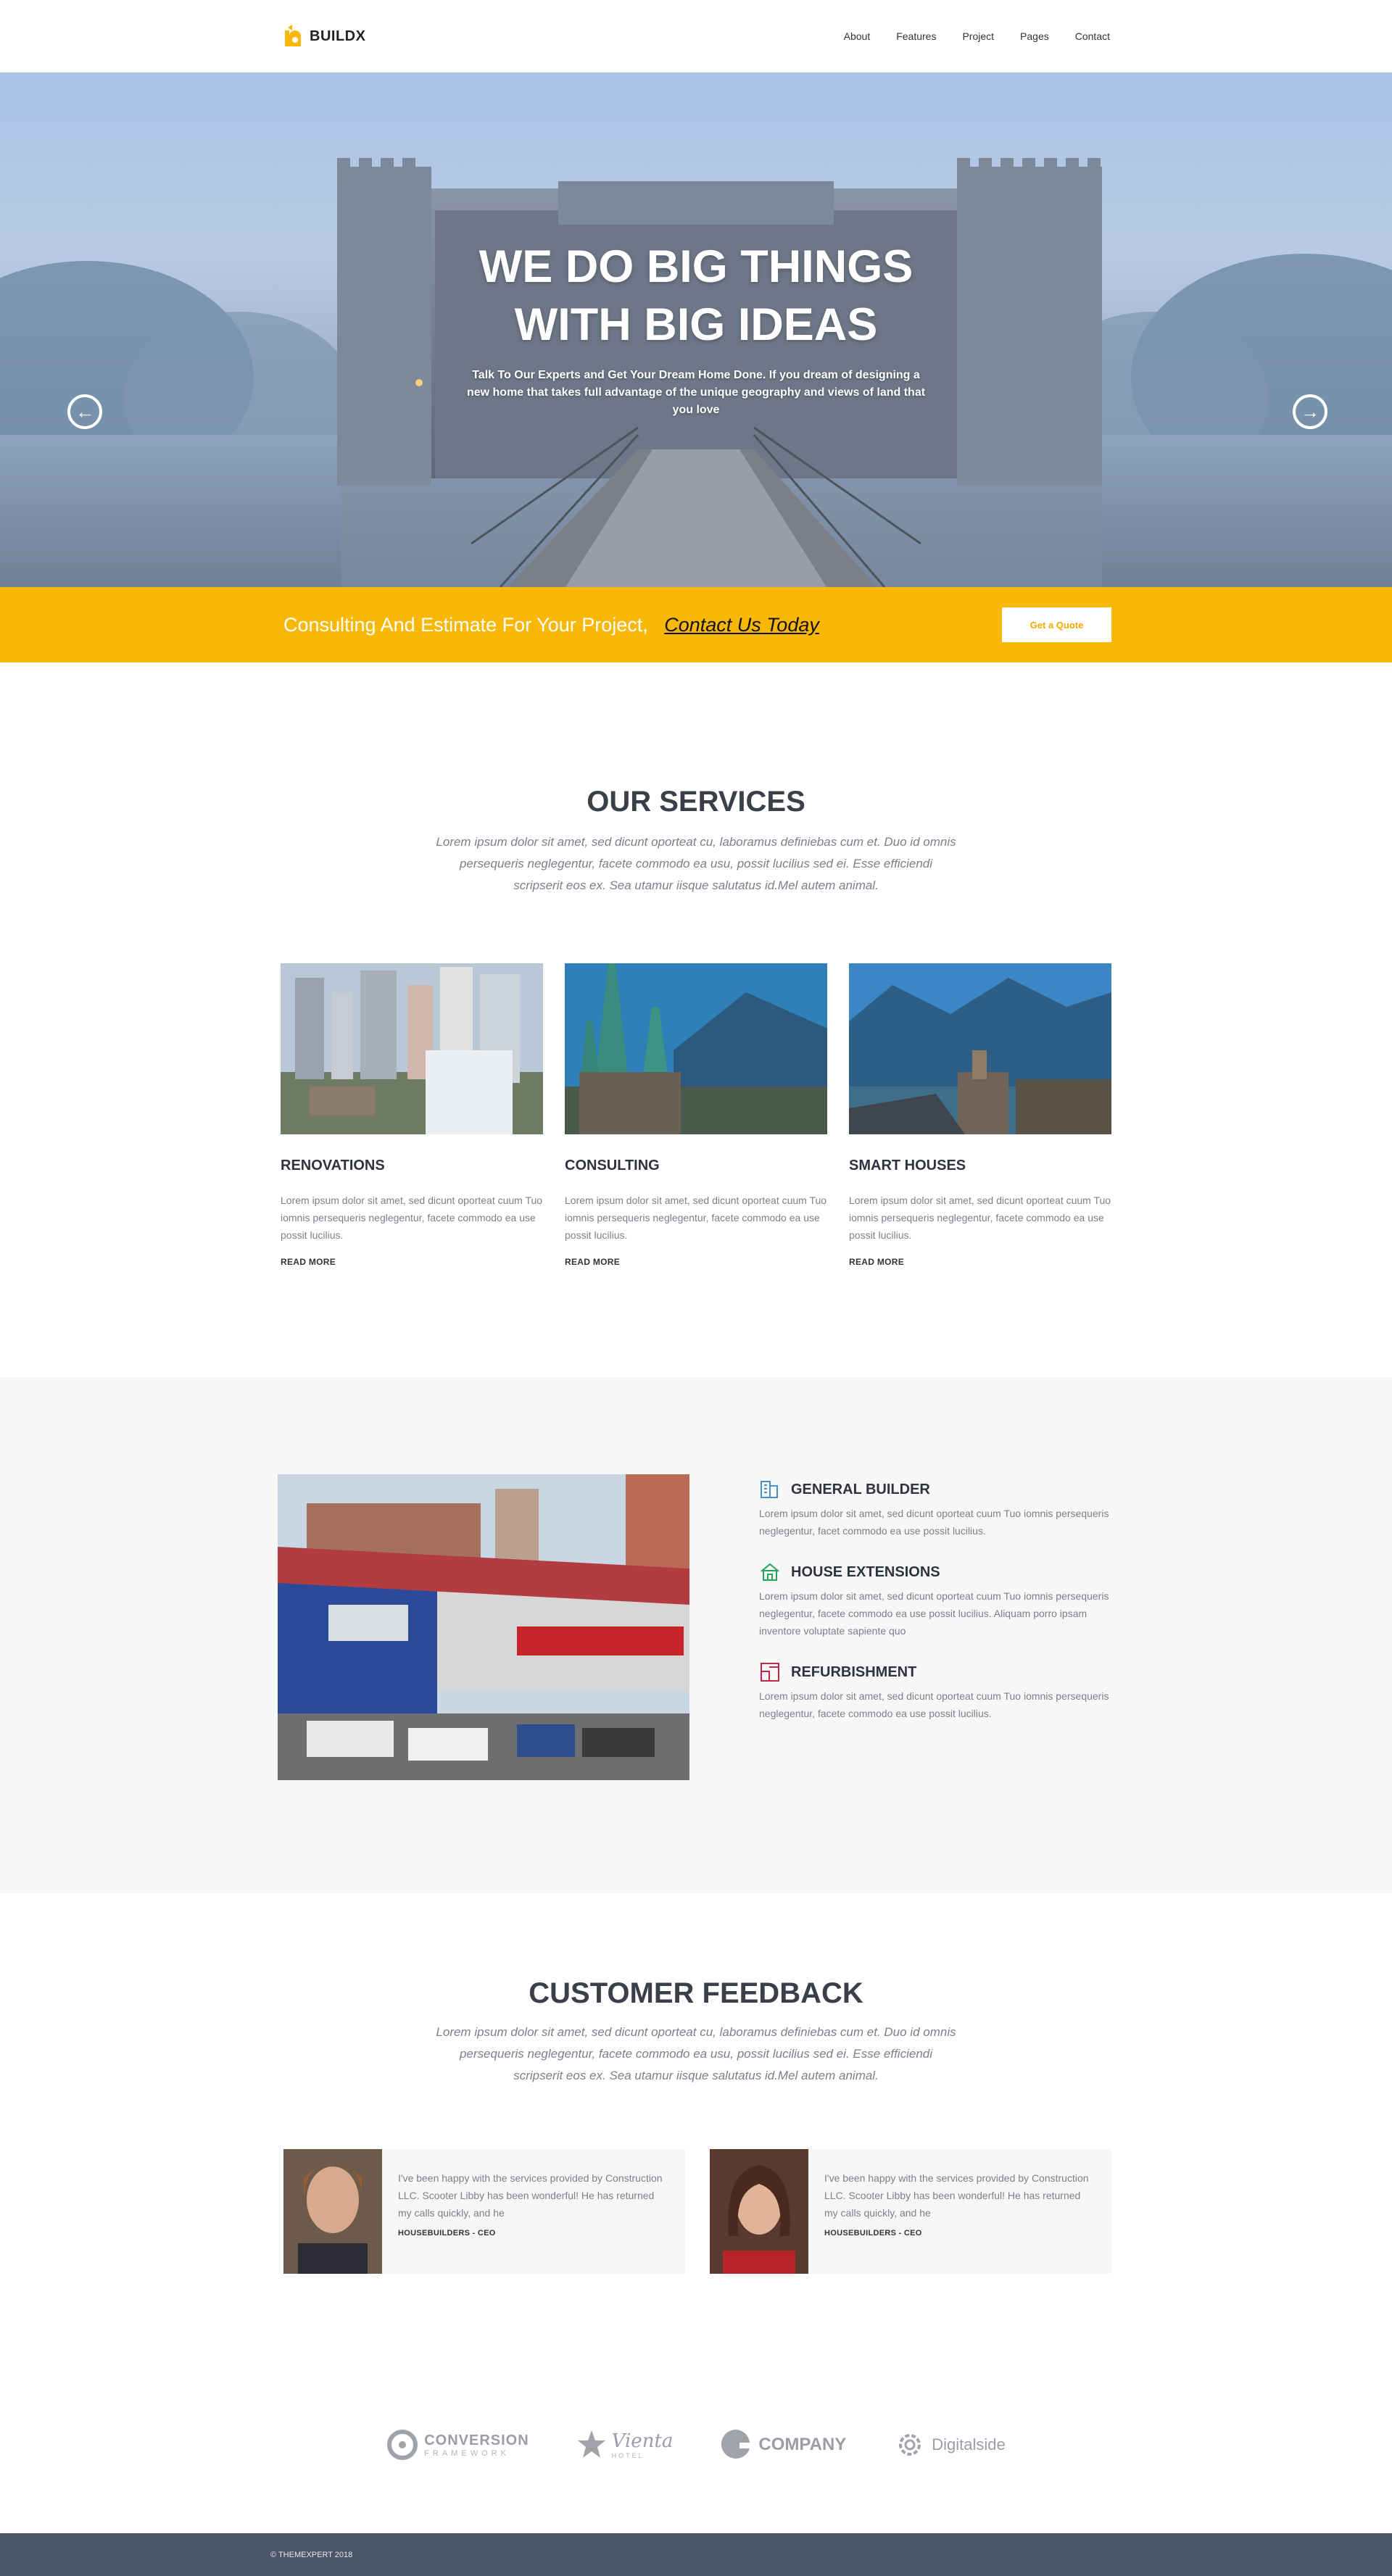 This screenshot has width=1392, height=2576. What do you see at coordinates (802, 2444) in the screenshot?
I see `client-name: COMPANY` at bounding box center [802, 2444].